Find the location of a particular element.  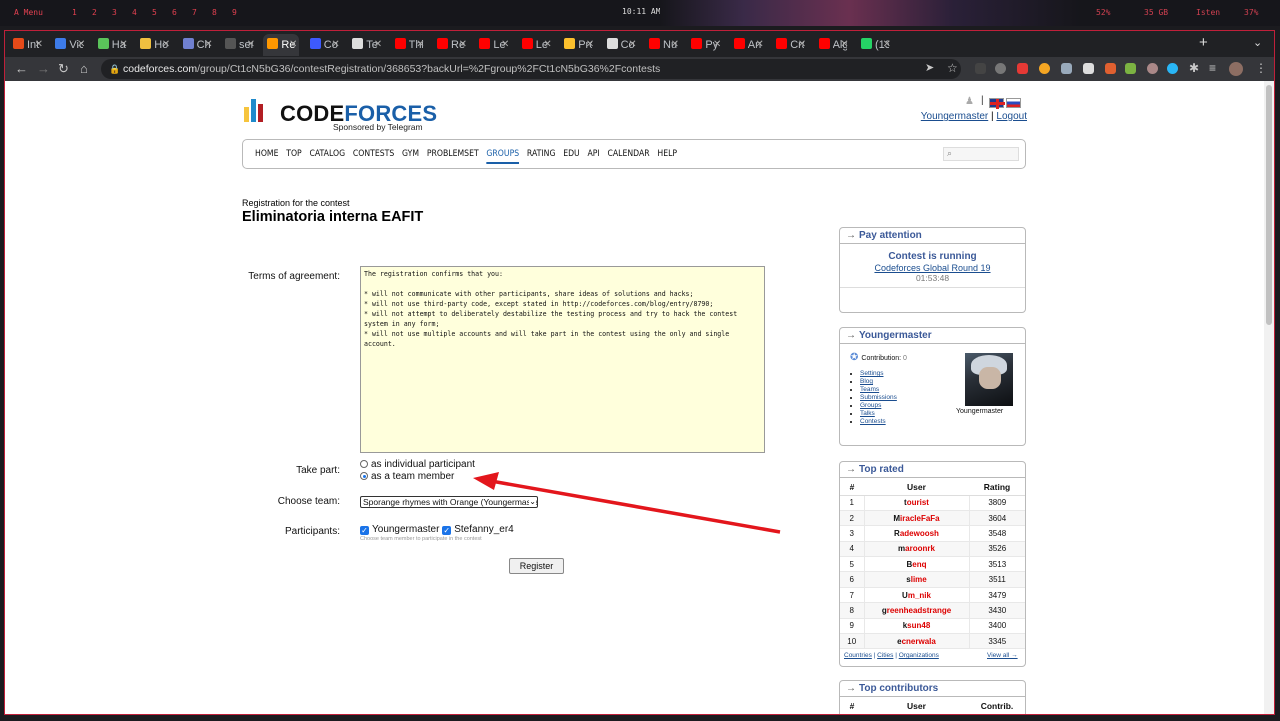

user-cell: Benq is located at coordinates (916, 564).